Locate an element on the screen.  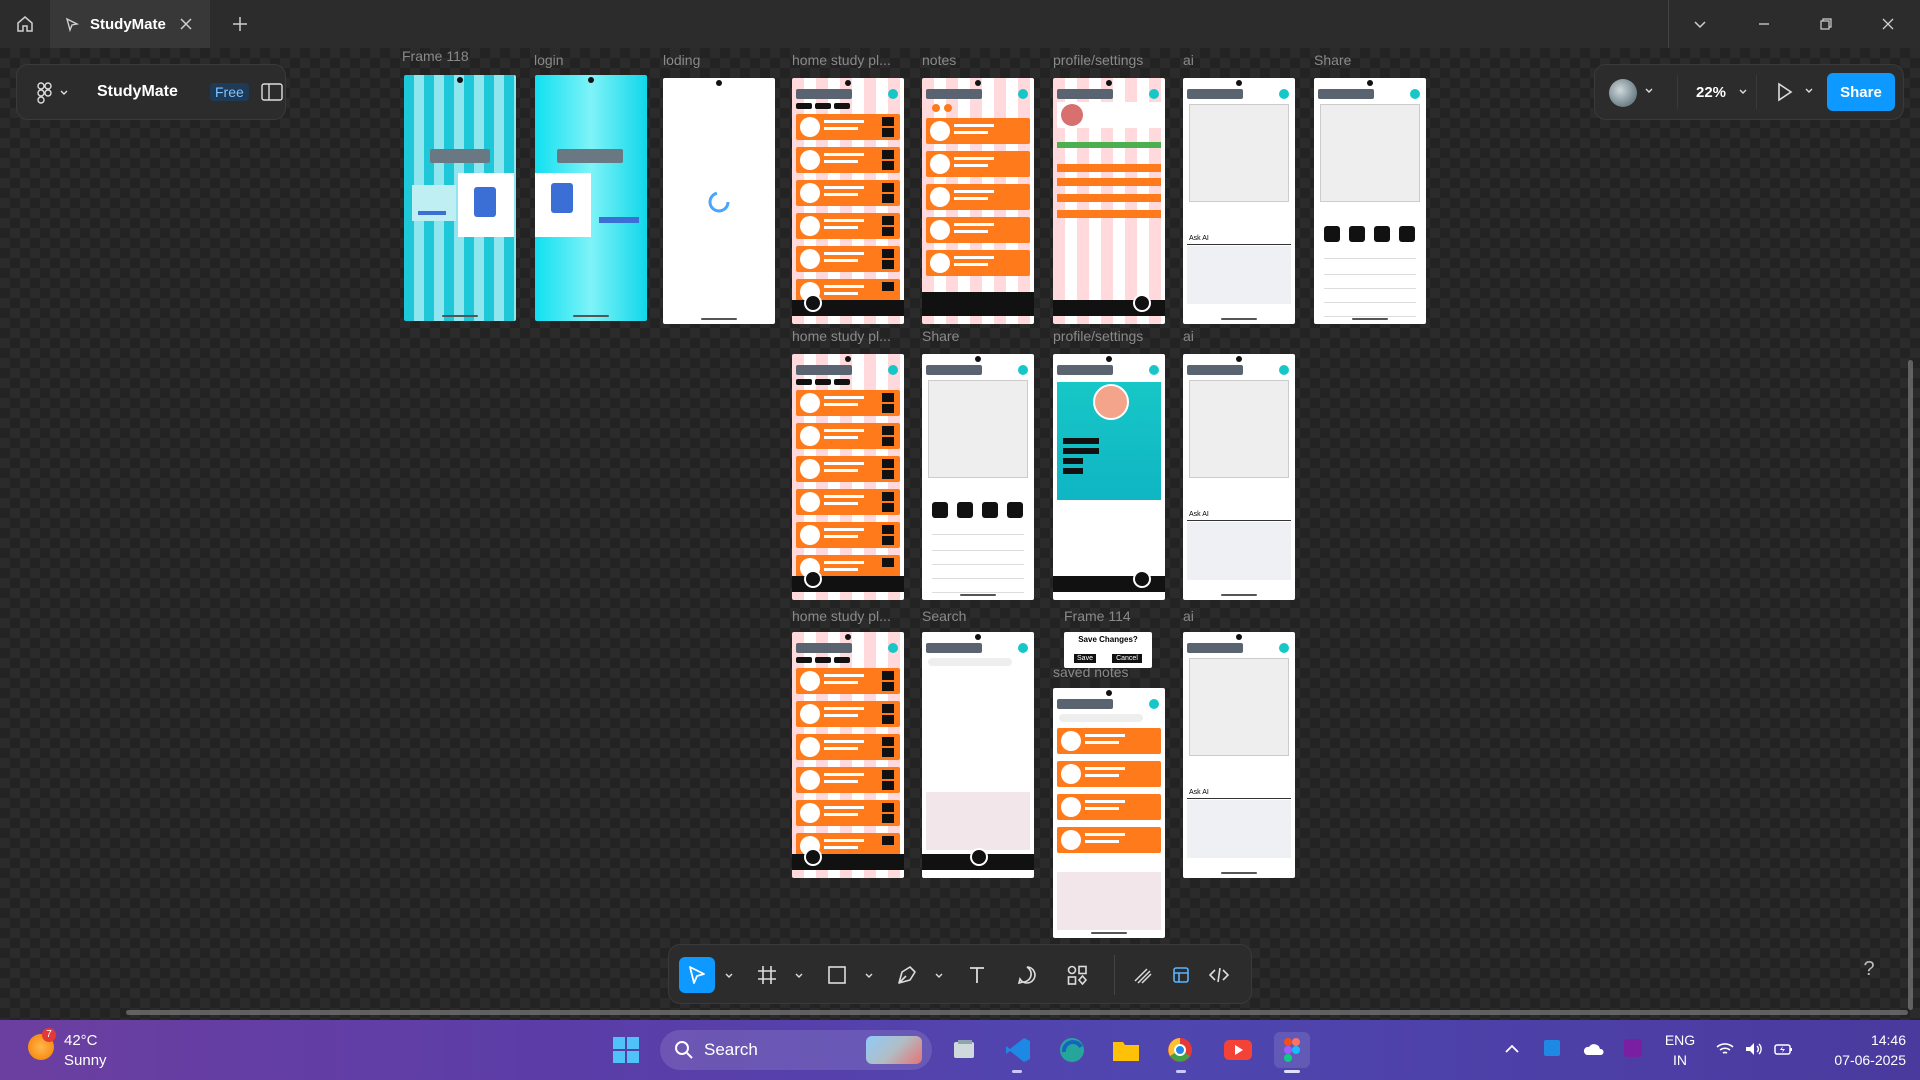
volume-icon is located at coordinates (1753, 1049).